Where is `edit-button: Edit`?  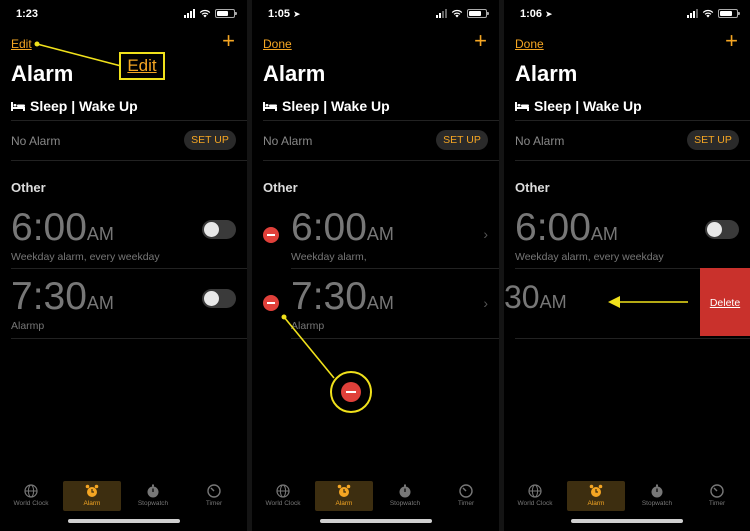 edit-button: Edit is located at coordinates (21, 44).